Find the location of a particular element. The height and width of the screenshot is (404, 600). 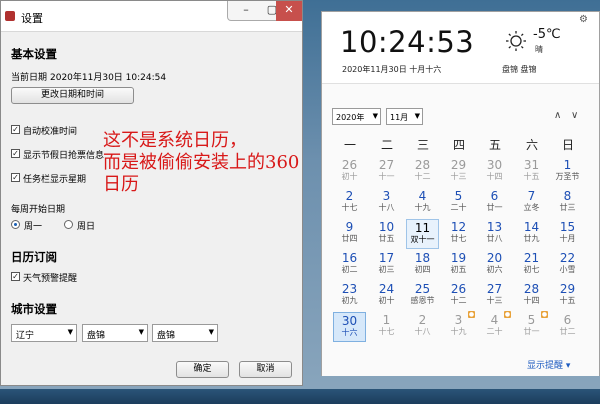

calendar-day-cell: 30 十四 is located at coordinates (494, 172).